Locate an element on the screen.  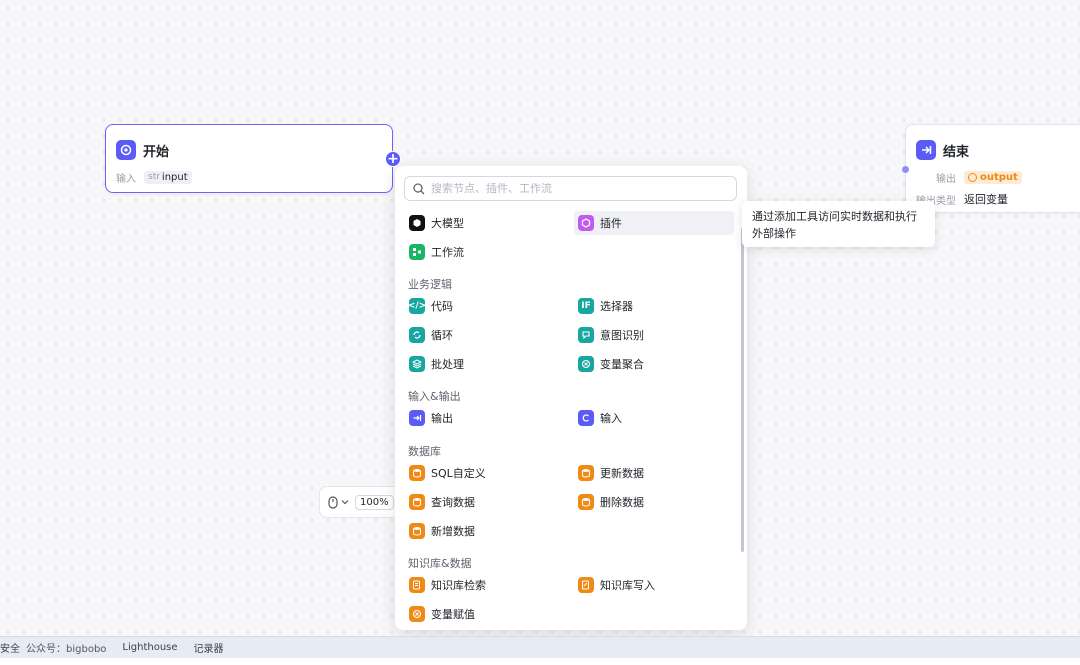
menu-item-label: 新增数据 is located at coordinates (453, 531).